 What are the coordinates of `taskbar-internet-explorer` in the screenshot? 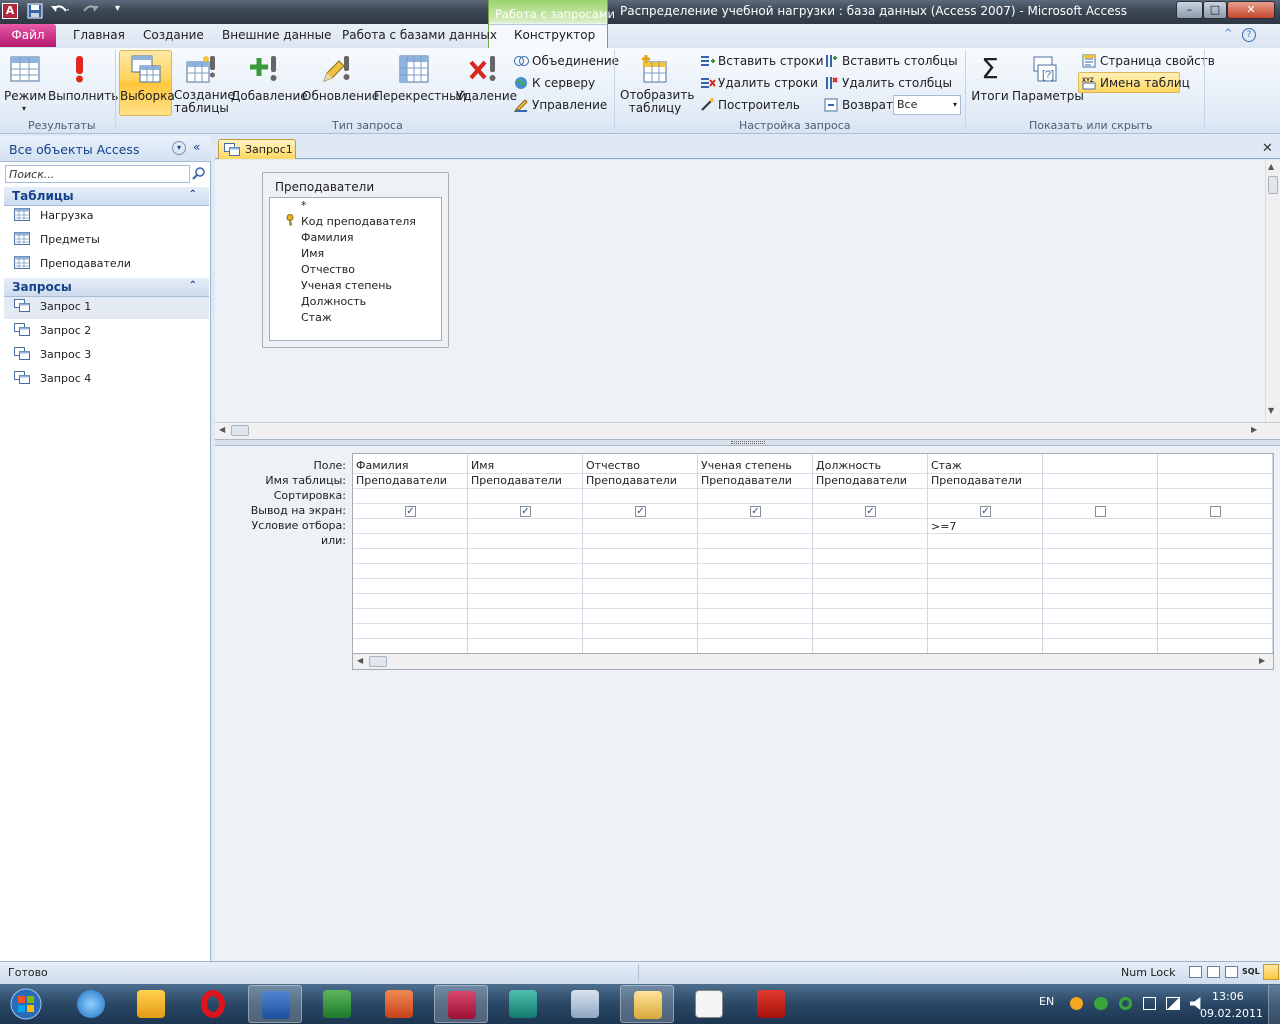 It's located at (91, 1004).